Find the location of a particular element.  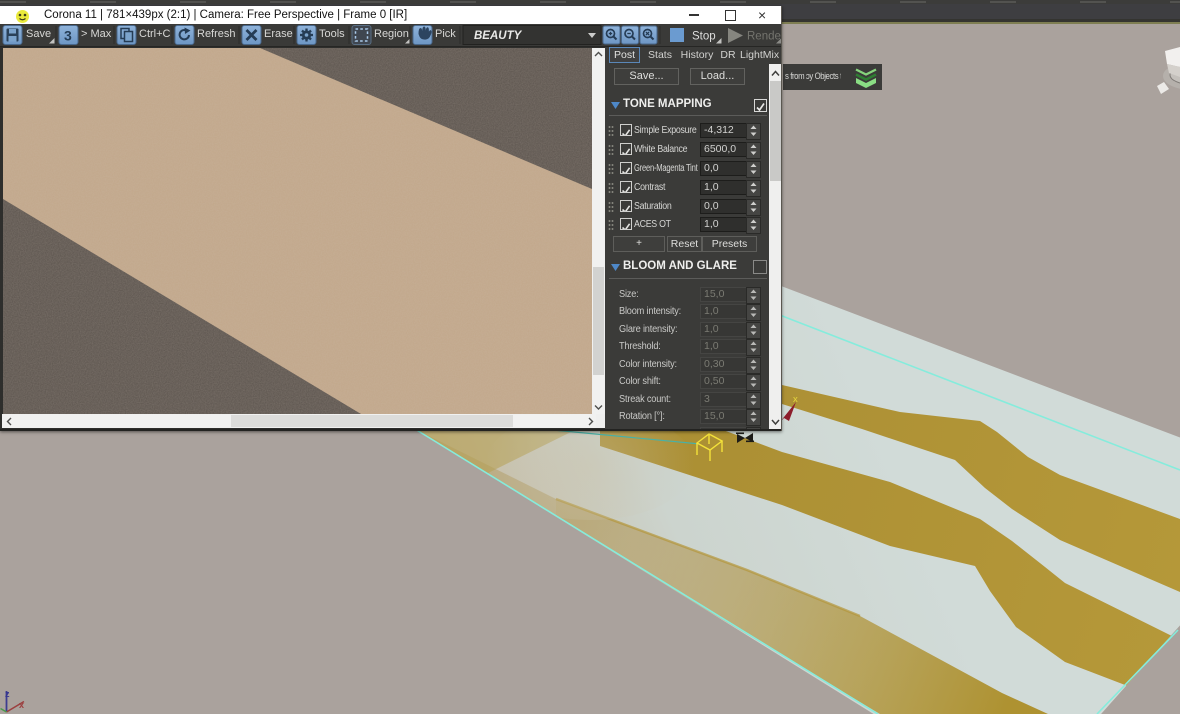

svg-text: 3 is located at coordinates (68, 36).